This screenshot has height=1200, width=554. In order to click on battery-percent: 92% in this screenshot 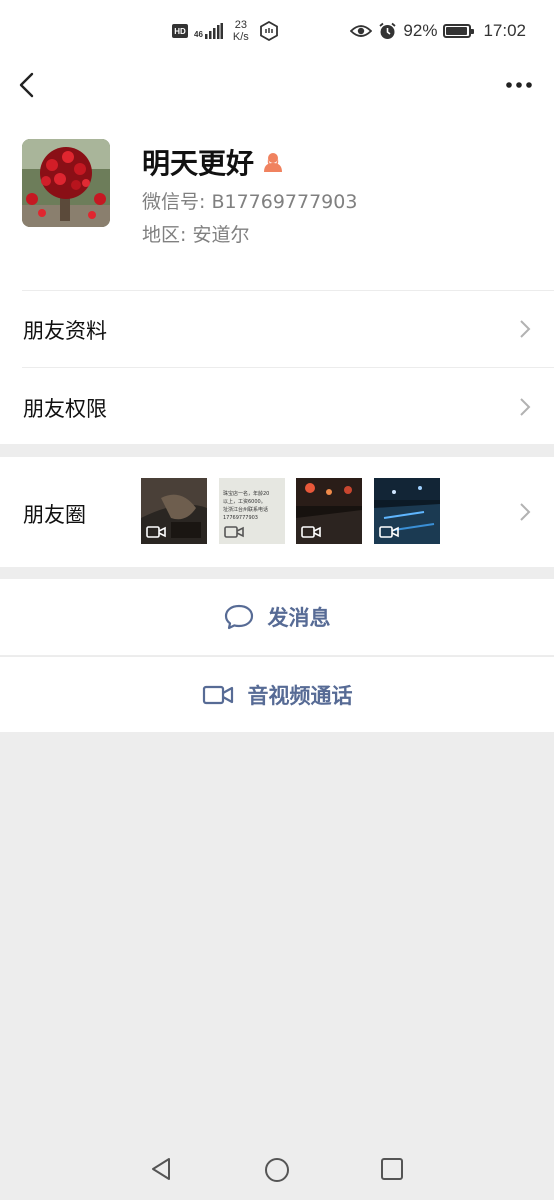, I will do `click(420, 30)`.